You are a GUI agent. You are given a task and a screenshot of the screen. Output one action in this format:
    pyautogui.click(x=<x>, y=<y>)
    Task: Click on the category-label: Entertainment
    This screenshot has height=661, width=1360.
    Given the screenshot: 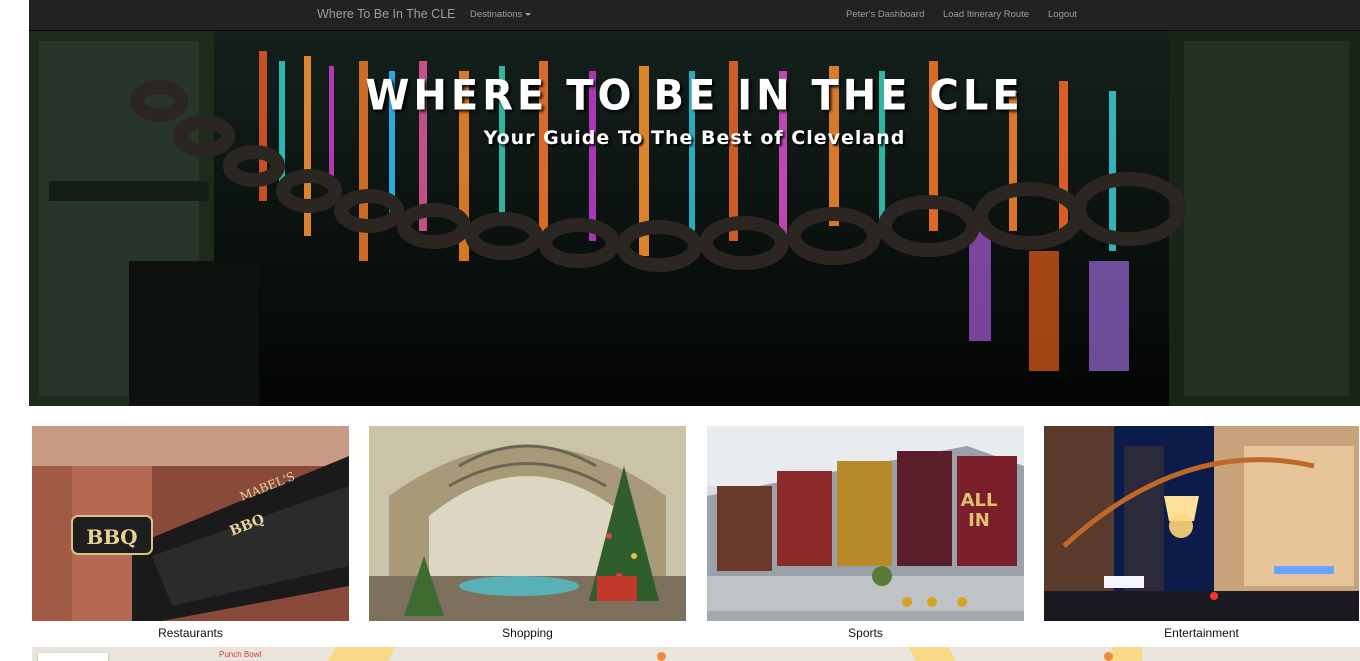 What is the action you would take?
    pyautogui.click(x=1201, y=633)
    